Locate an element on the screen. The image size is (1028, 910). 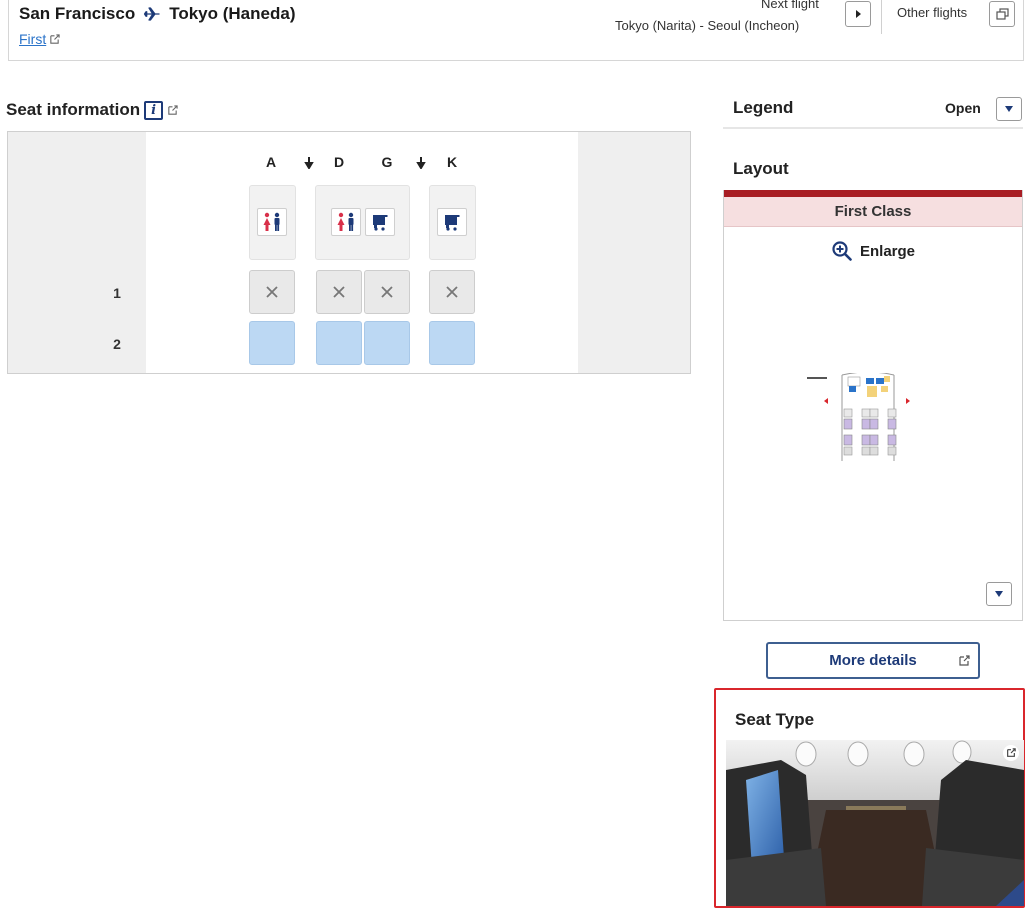
cabin-class-label: First is located at coordinates (33, 39).